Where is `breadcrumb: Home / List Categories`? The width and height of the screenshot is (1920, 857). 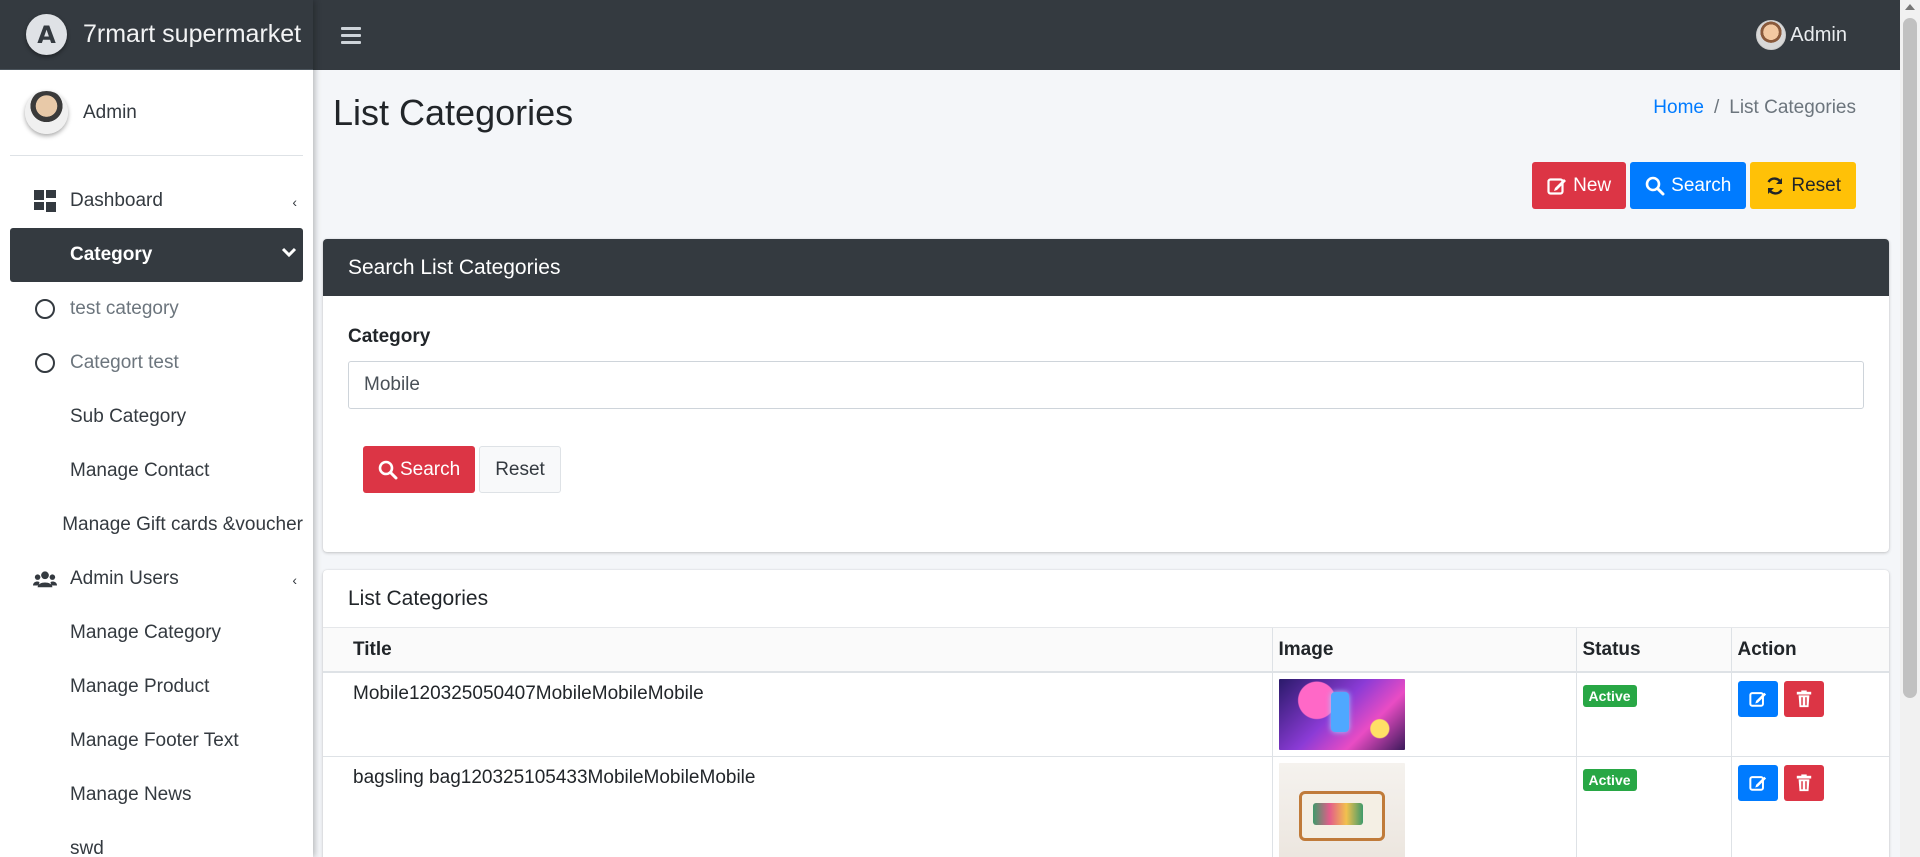 breadcrumb: Home / List Categories is located at coordinates (1754, 108).